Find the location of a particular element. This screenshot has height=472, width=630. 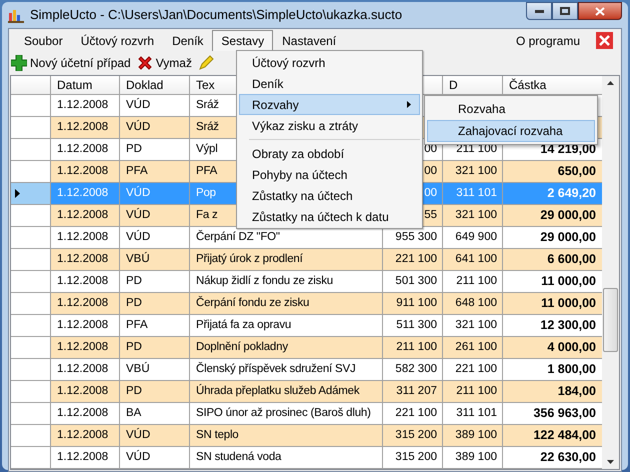

table-cell: Členský příspěvek sdružení SVJ is located at coordinates (286, 369).